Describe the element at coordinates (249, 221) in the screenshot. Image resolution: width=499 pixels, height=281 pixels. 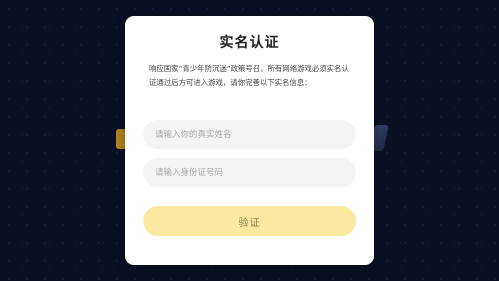
I see `verify-button: 验证` at that location.